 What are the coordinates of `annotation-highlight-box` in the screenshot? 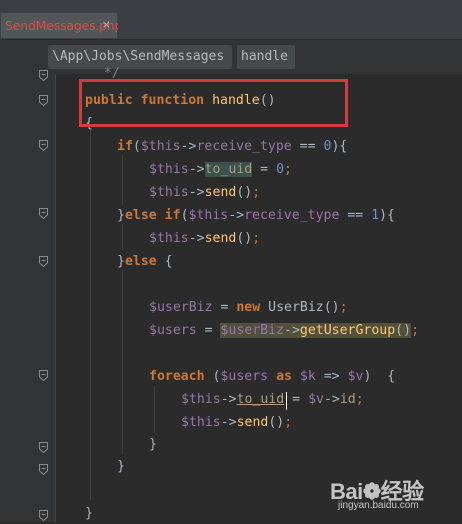 It's located at (213, 103).